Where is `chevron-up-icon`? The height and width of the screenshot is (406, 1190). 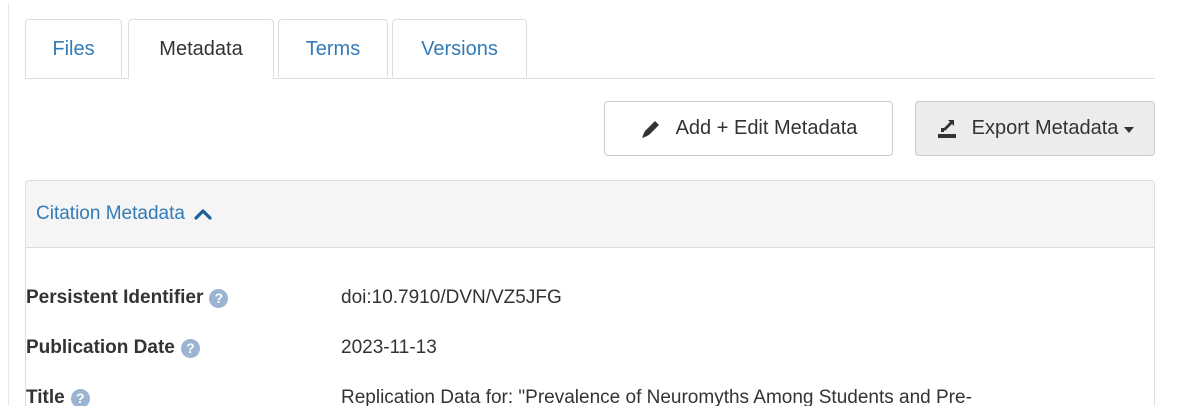 chevron-up-icon is located at coordinates (203, 214).